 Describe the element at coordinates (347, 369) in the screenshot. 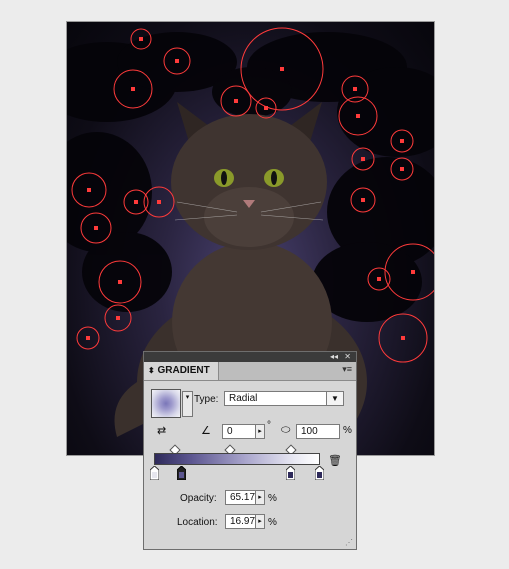

I see `panel-menu-icon: ▾≡` at that location.